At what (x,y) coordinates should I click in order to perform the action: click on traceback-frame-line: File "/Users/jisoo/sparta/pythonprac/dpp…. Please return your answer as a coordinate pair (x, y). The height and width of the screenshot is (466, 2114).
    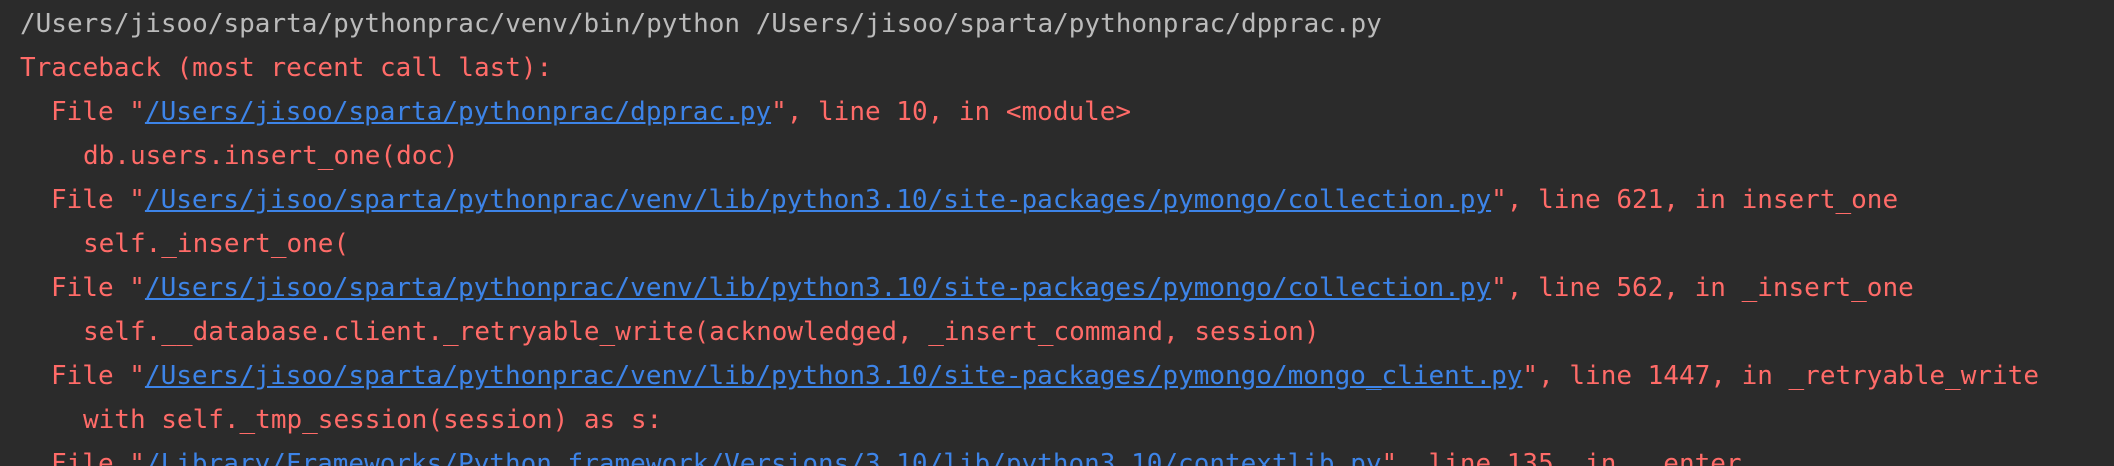
    Looking at the image, I should click on (1067, 112).